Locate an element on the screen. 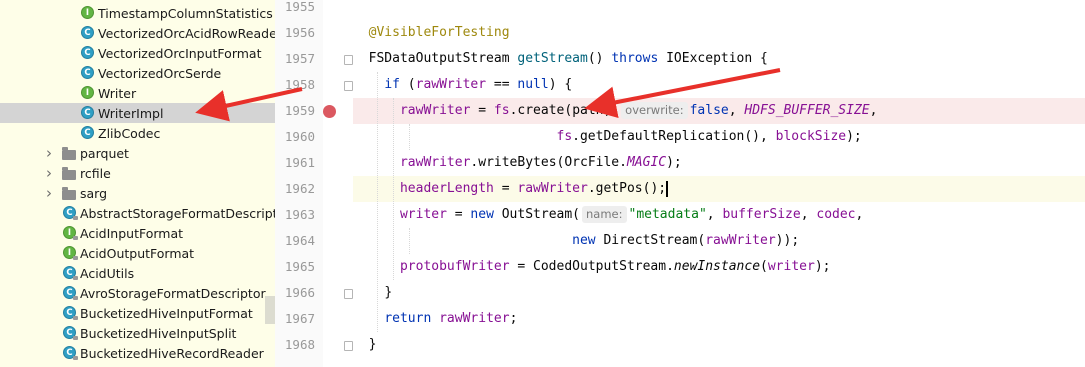  arrow-to-writerimpl is located at coordinates (249, 104).